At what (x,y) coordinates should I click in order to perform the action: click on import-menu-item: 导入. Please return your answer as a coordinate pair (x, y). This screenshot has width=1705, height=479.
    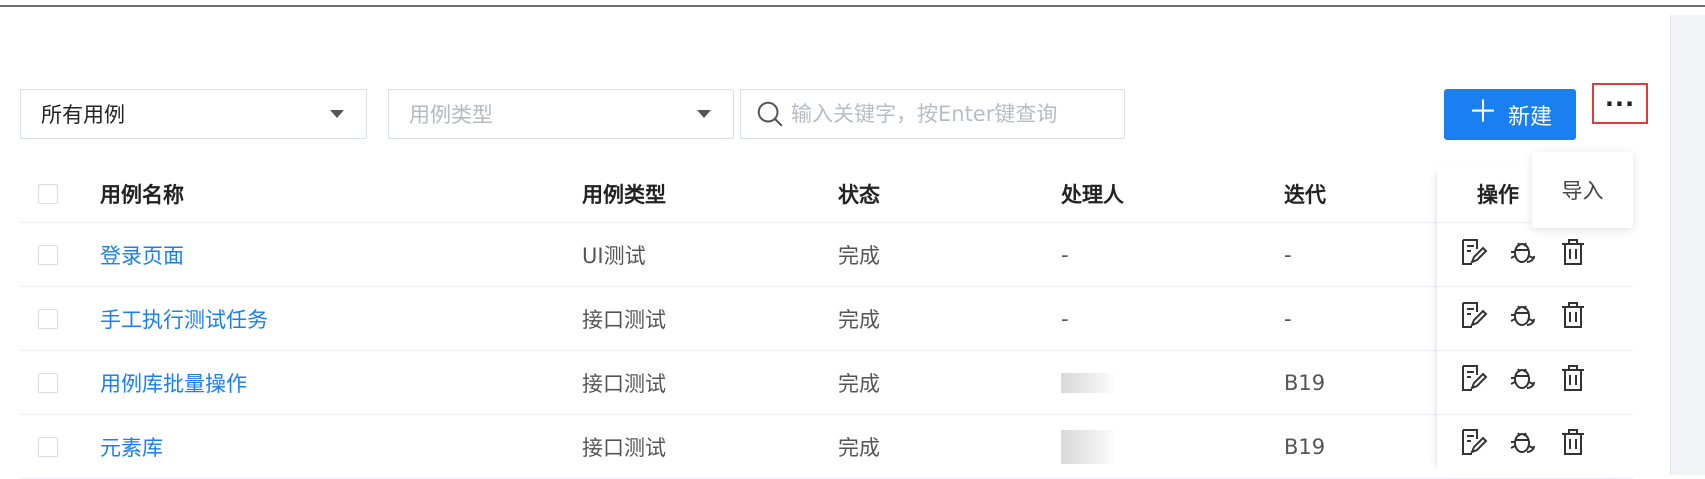
    Looking at the image, I should click on (1583, 190).